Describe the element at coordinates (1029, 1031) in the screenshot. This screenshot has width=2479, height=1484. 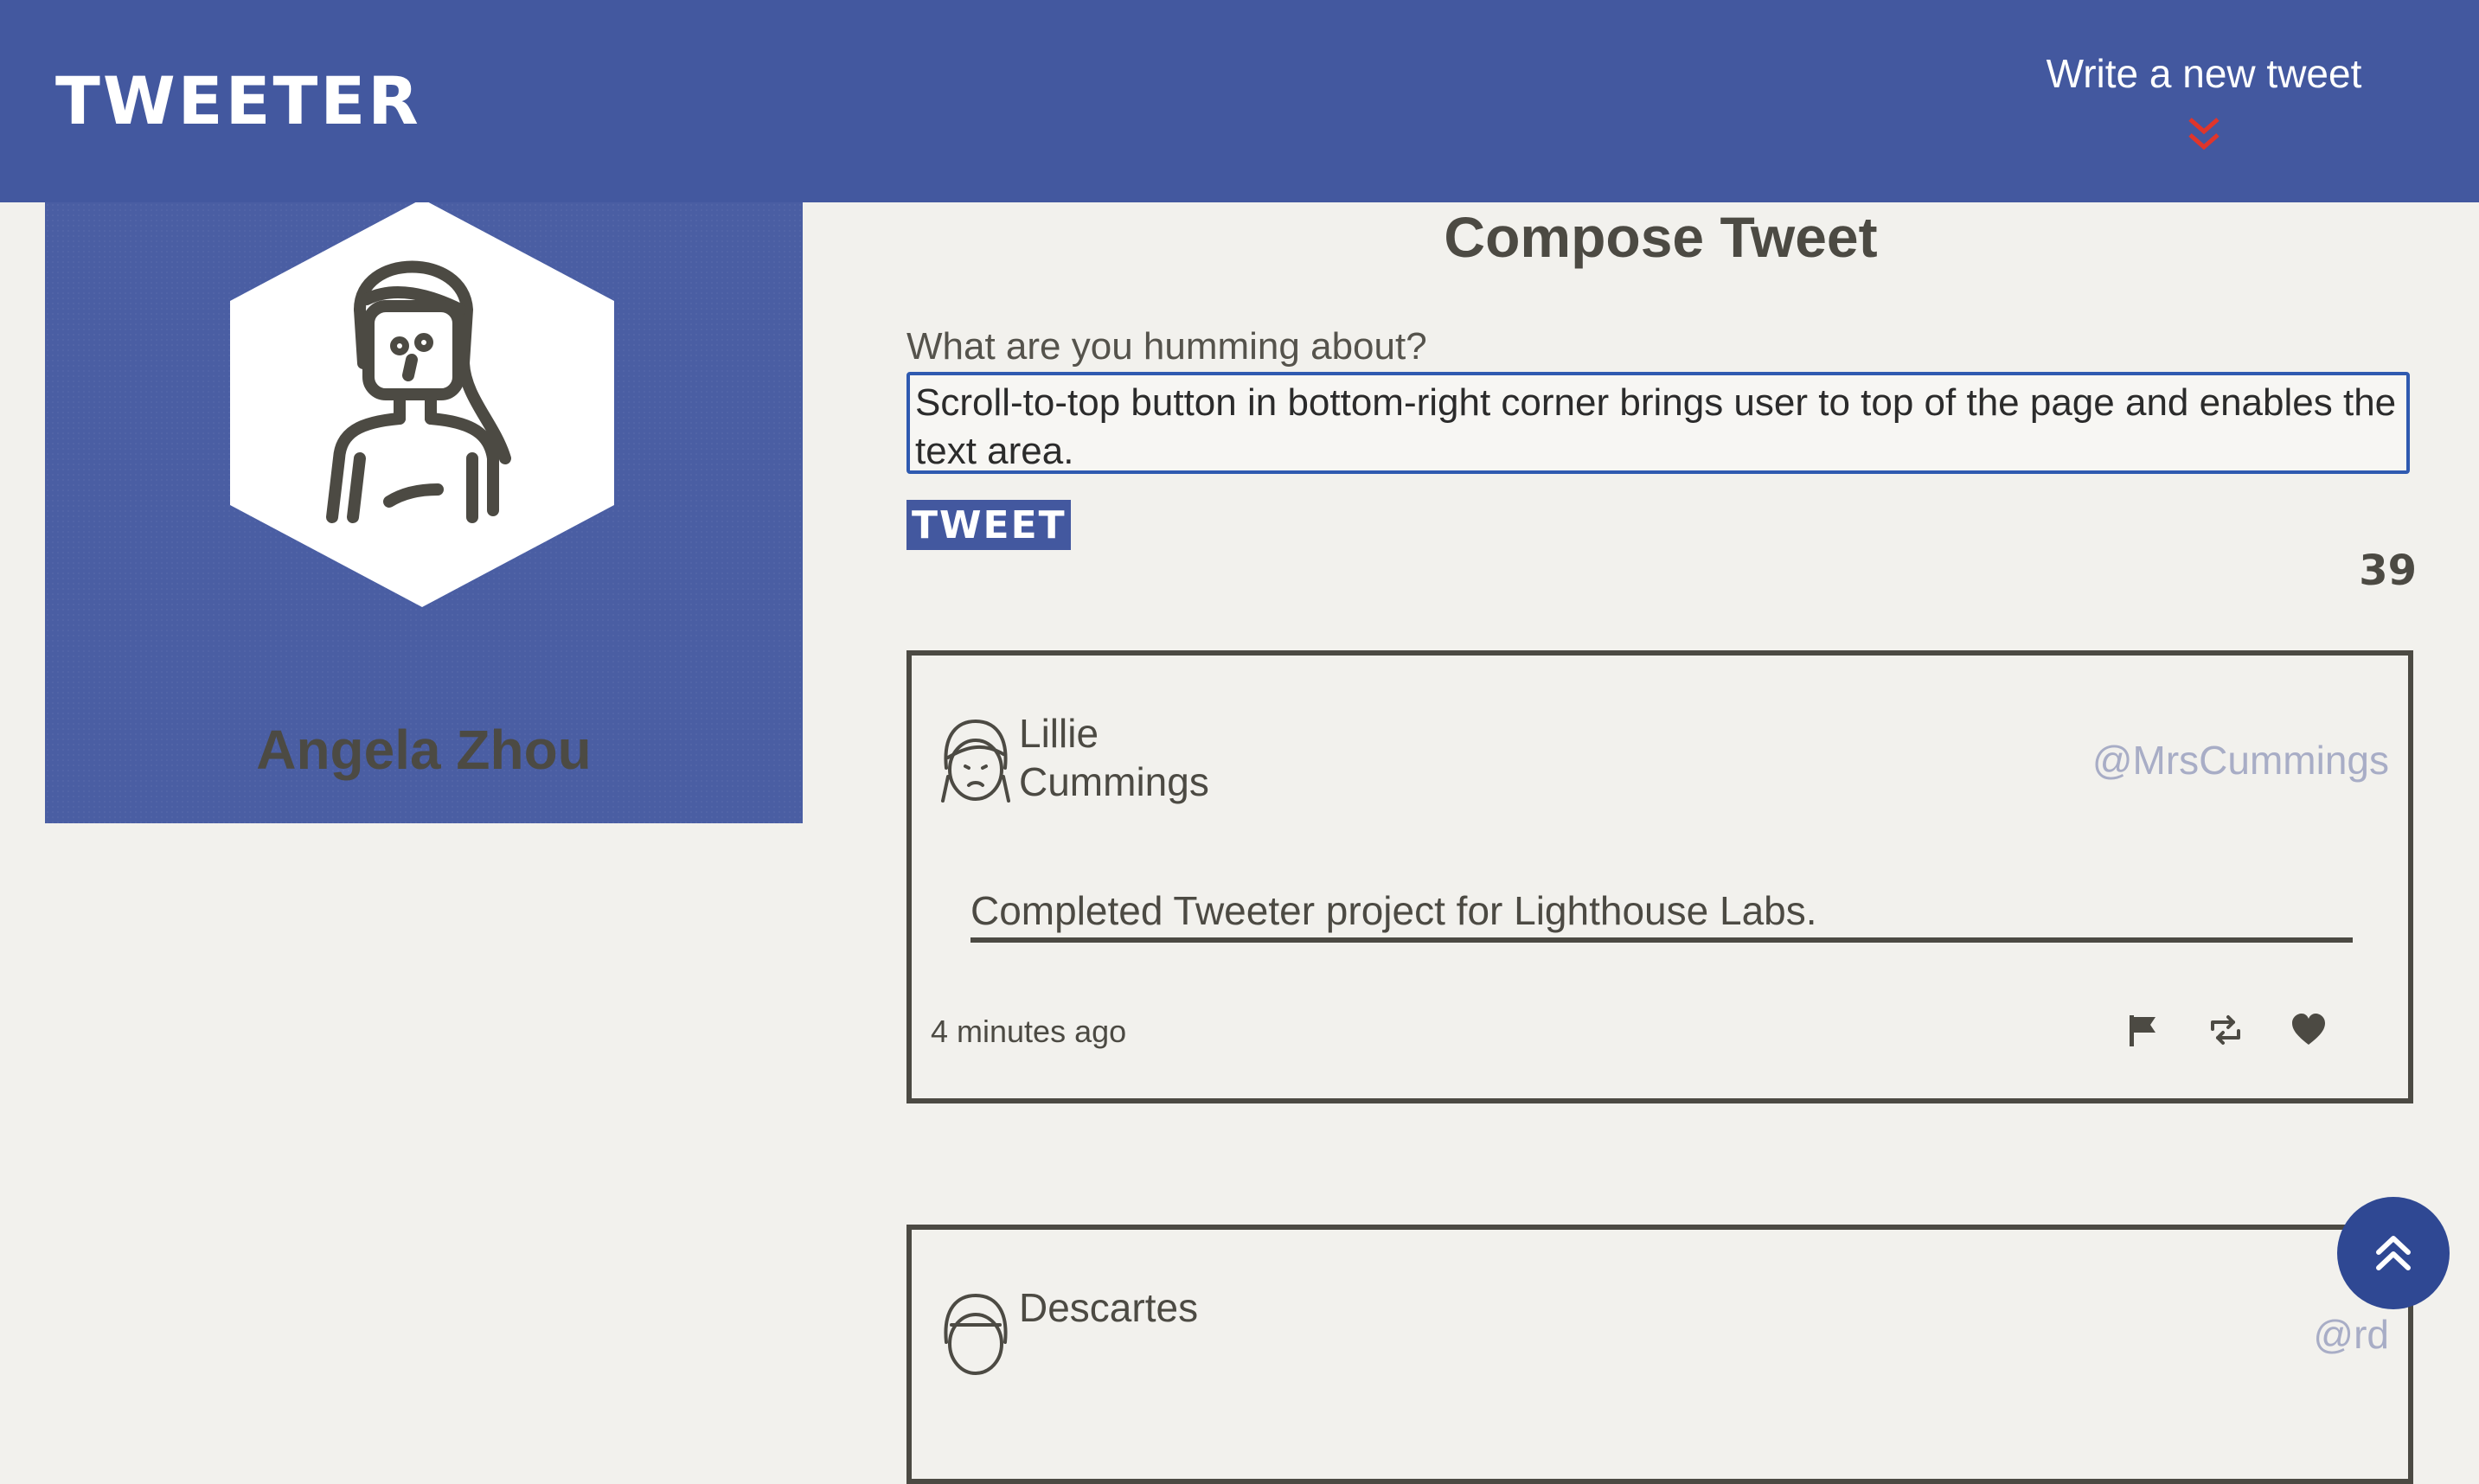
I see `tweet-timestamp: 4 minutes ago` at that location.